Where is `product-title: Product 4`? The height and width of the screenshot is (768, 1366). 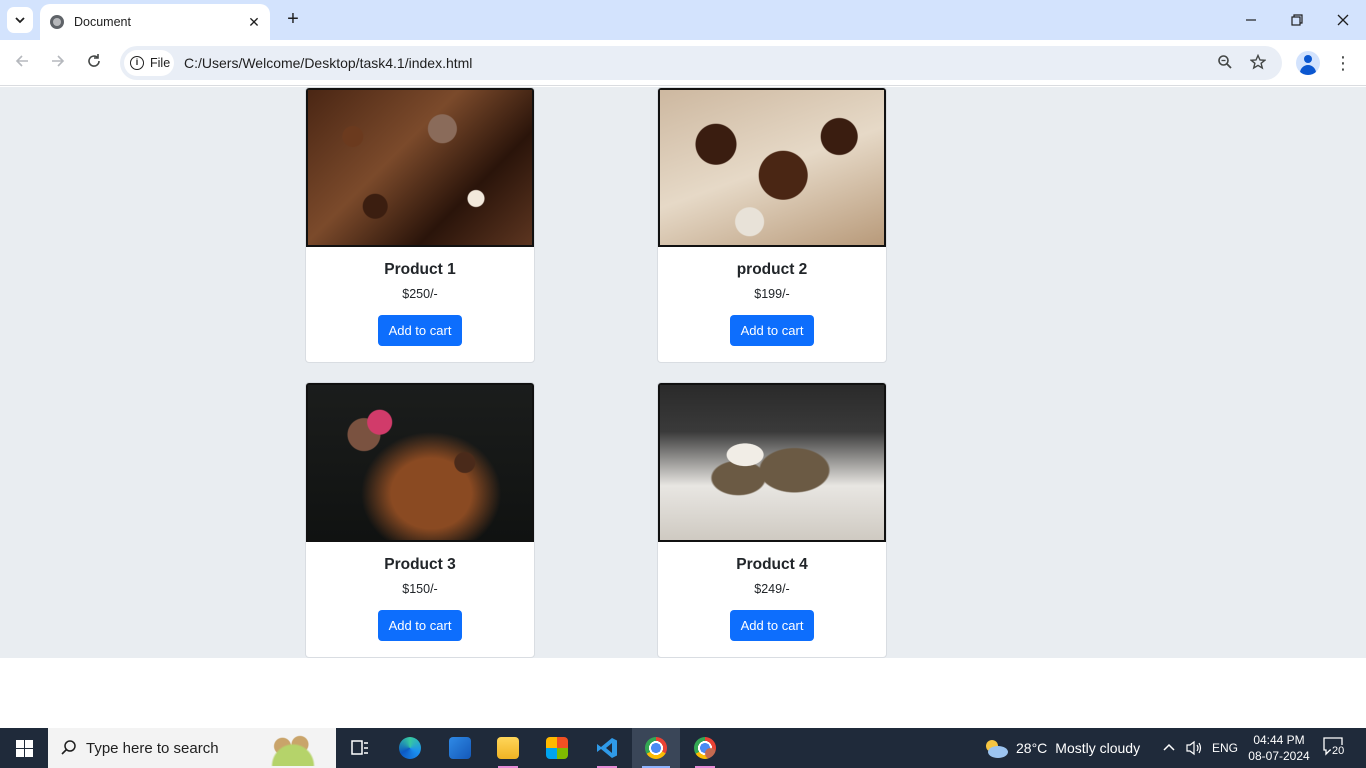
product-title: Product 4 is located at coordinates (772, 564).